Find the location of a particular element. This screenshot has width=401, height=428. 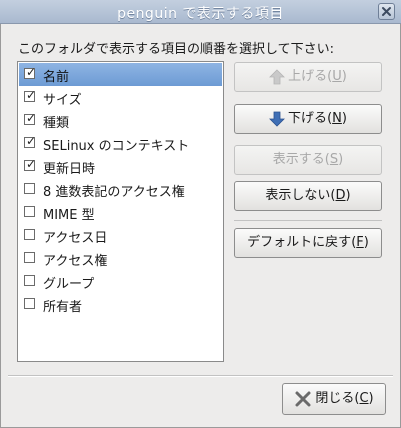

list-item-label: アクセス権 is located at coordinates (75, 261).